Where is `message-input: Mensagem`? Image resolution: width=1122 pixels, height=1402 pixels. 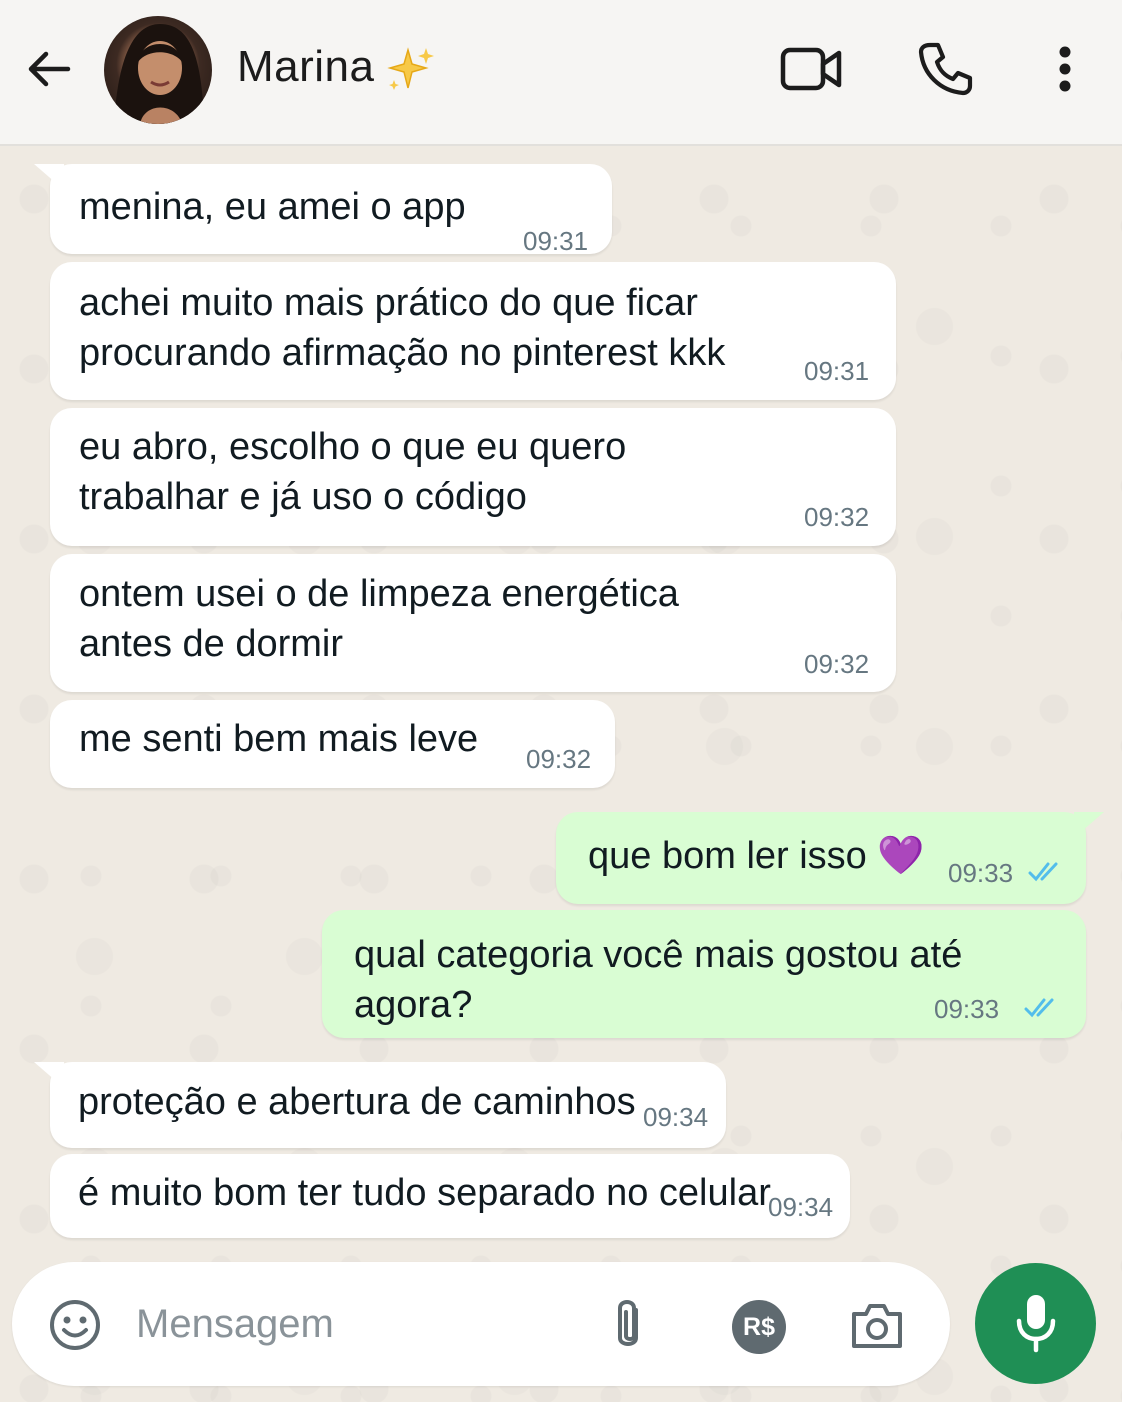
message-input: Mensagem is located at coordinates (235, 1324).